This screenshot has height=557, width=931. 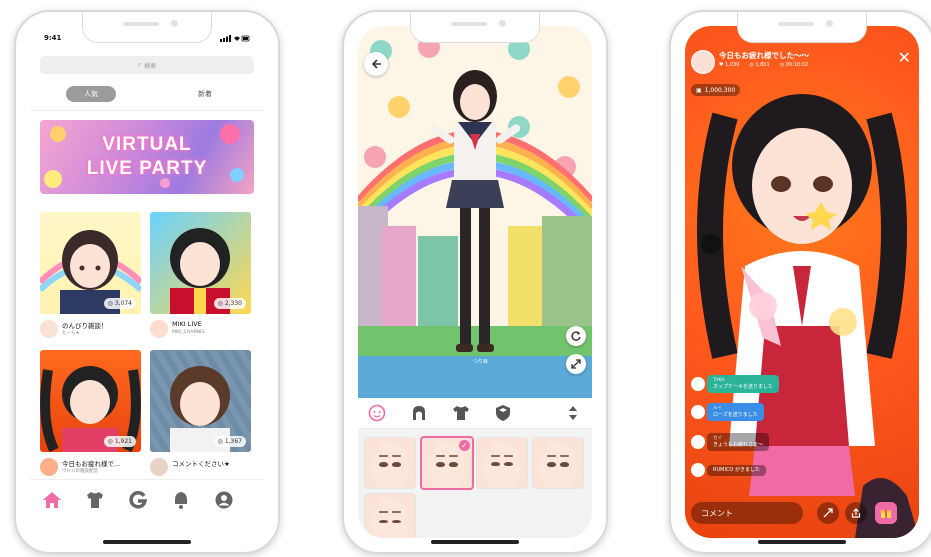 I want to click on stream-meta: MIKI LIVE MIKI_CHANNEL, so click(x=202, y=330).